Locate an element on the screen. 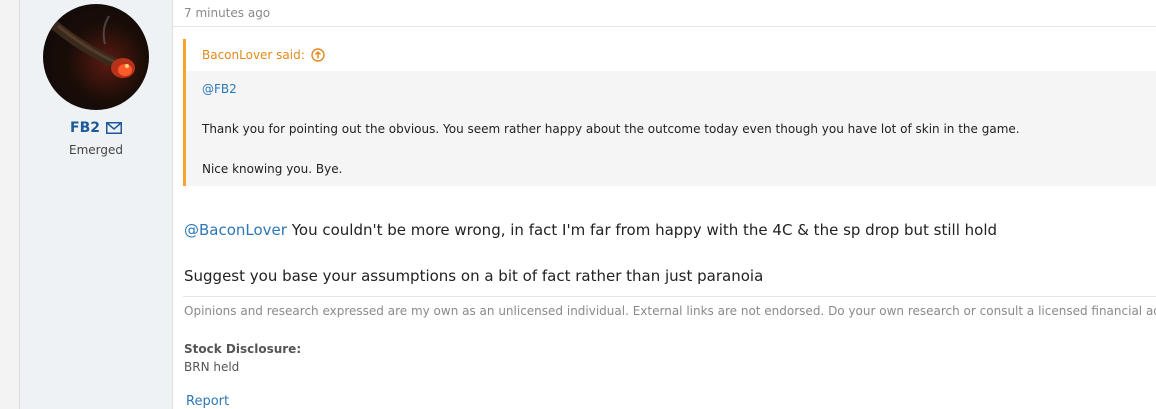 This screenshot has width=1156, height=409. user-avatar is located at coordinates (96, 57).